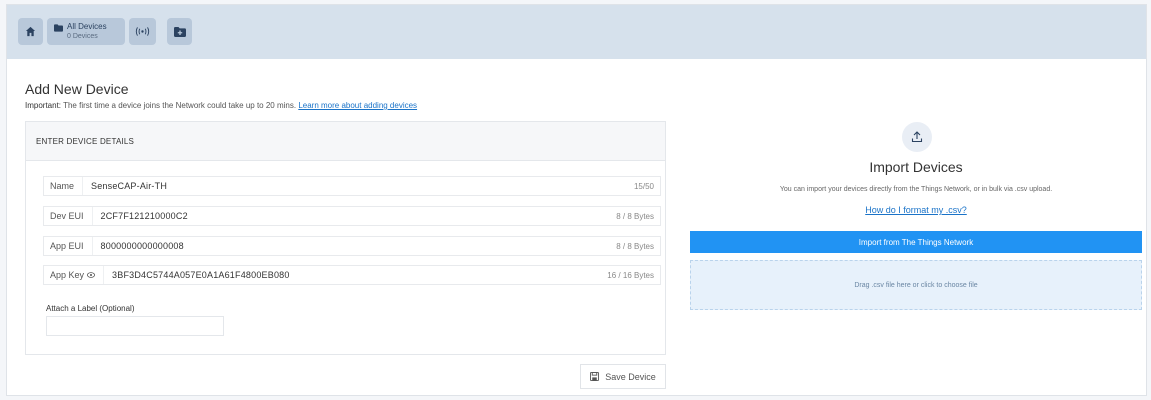 Image resolution: width=1151 pixels, height=400 pixels. Describe the element at coordinates (352, 186) in the screenshot. I see `name-field: Name SenseCAP-Air-TH 15/50` at that location.